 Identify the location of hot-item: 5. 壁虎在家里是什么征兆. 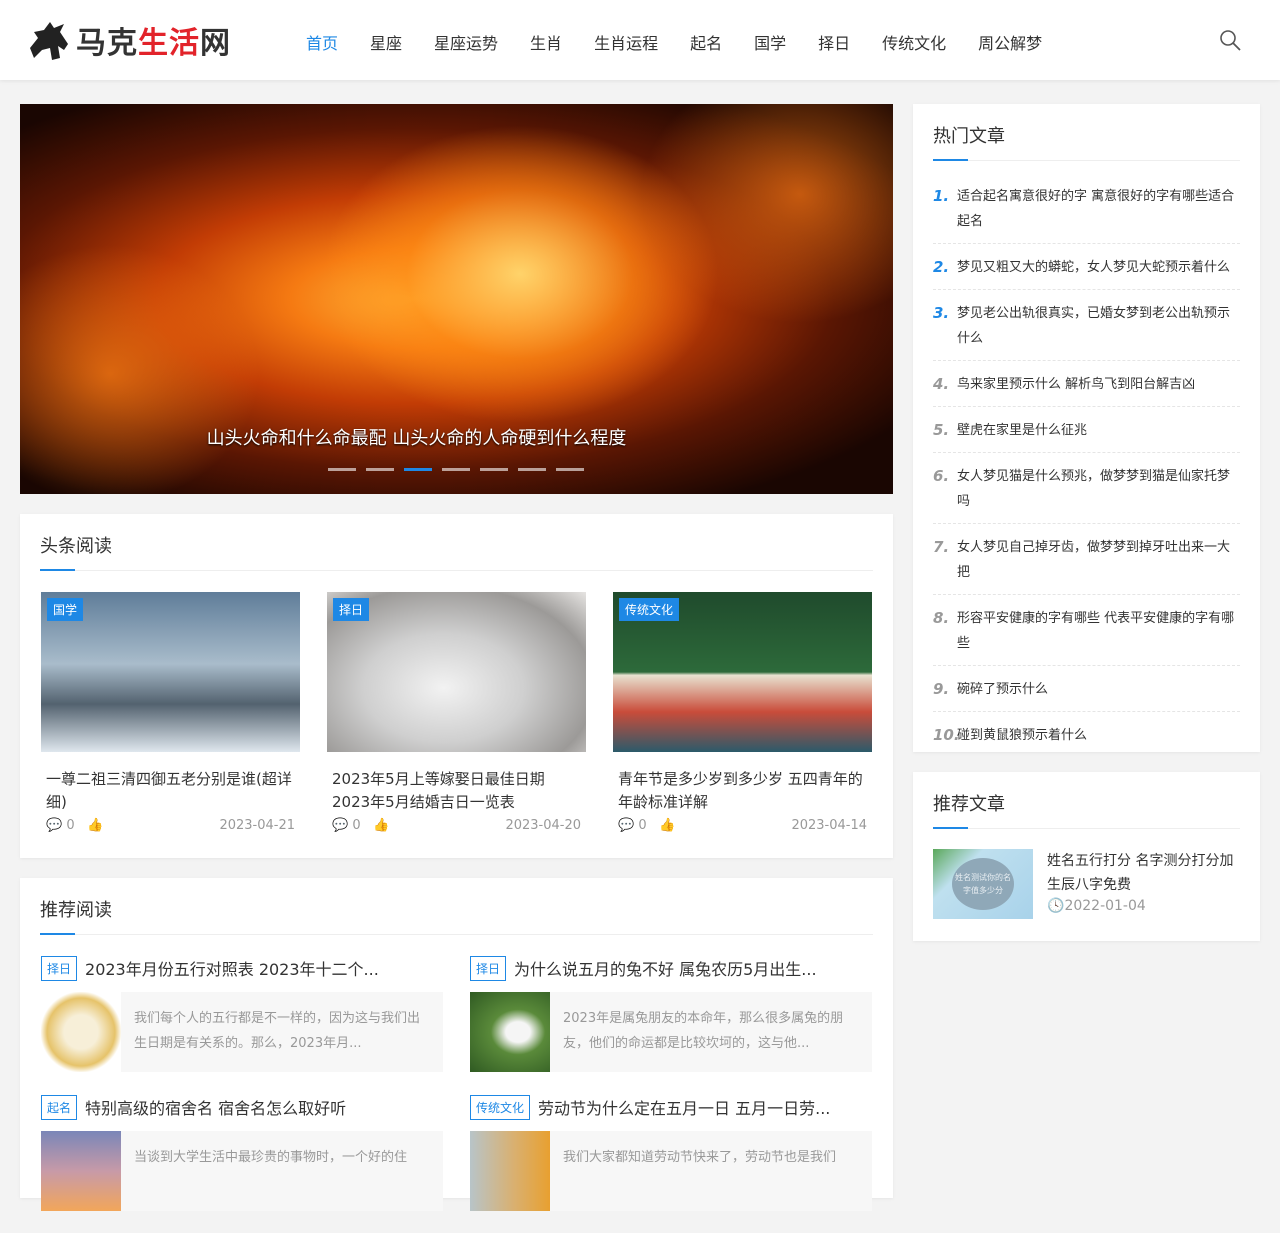
(1086, 430).